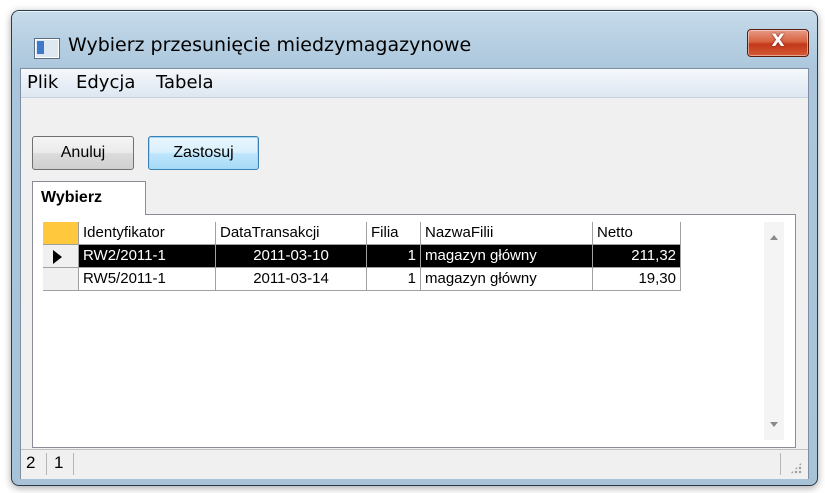  I want to click on table-cell: 211,32, so click(637, 256).